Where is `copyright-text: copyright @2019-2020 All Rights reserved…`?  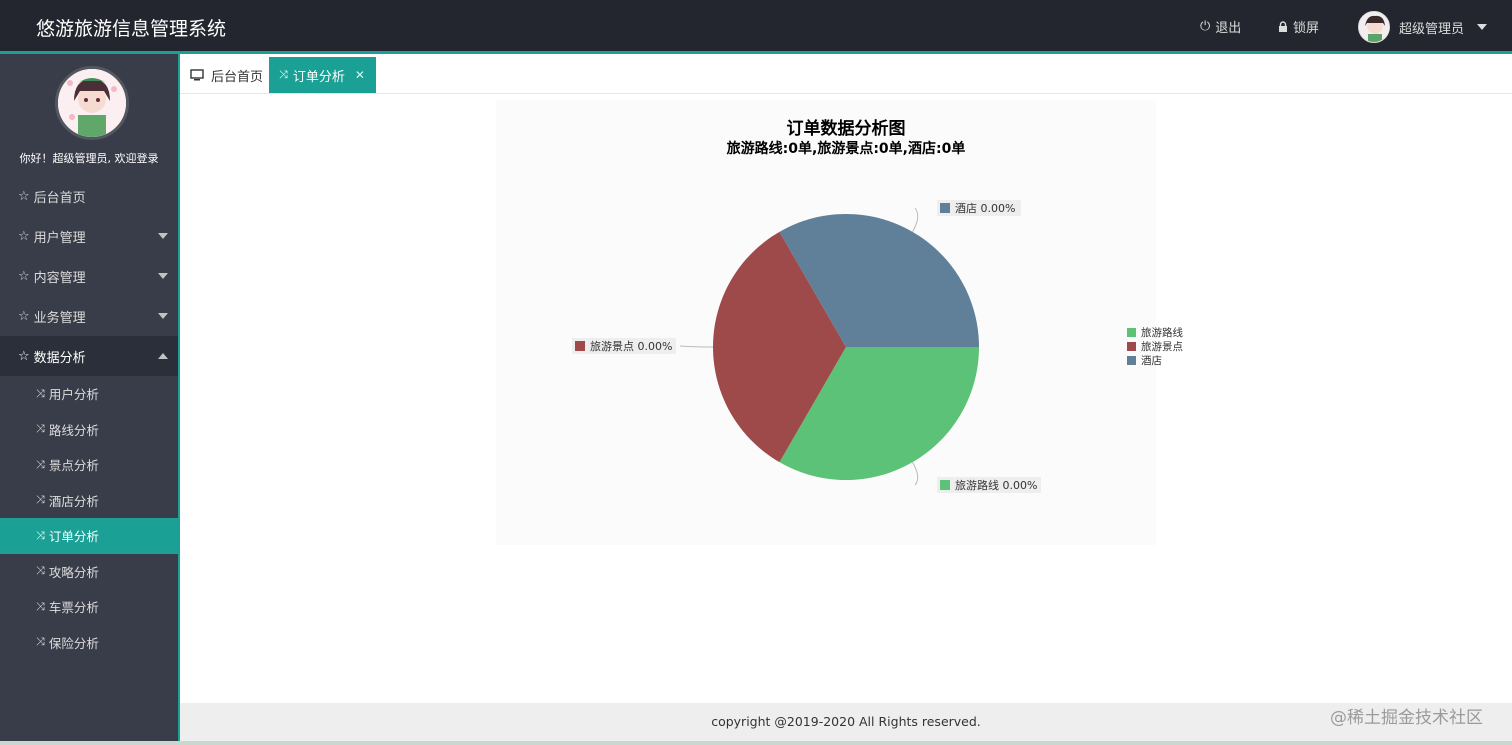
copyright-text: copyright @2019-2020 All Rights reserved… is located at coordinates (846, 721).